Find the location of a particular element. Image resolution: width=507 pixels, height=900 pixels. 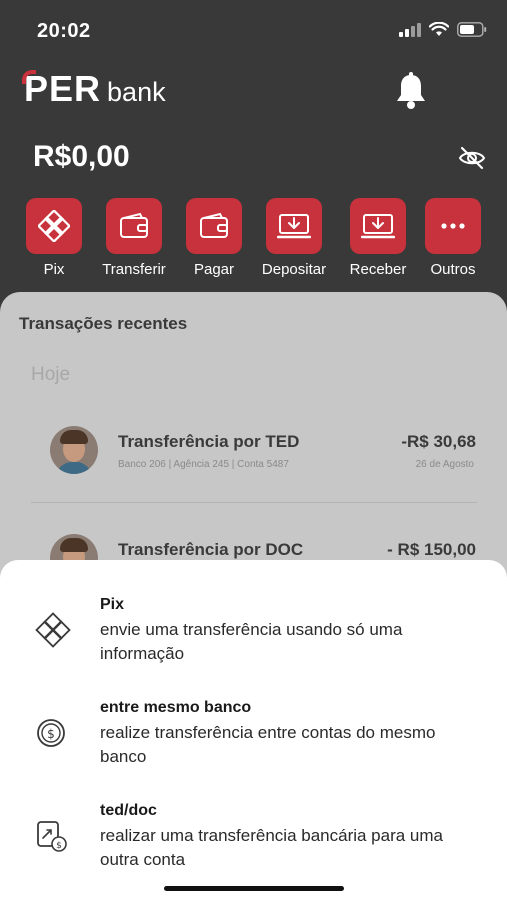

option-pix-title: Pix is located at coordinates (112, 604).